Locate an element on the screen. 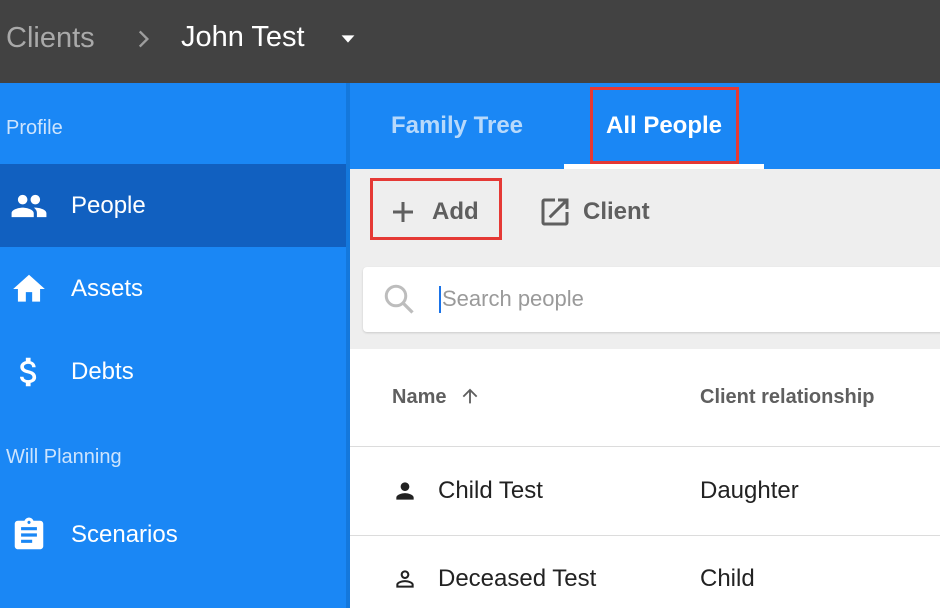 This screenshot has height=608, width=940. person-filled-icon is located at coordinates (405, 491).